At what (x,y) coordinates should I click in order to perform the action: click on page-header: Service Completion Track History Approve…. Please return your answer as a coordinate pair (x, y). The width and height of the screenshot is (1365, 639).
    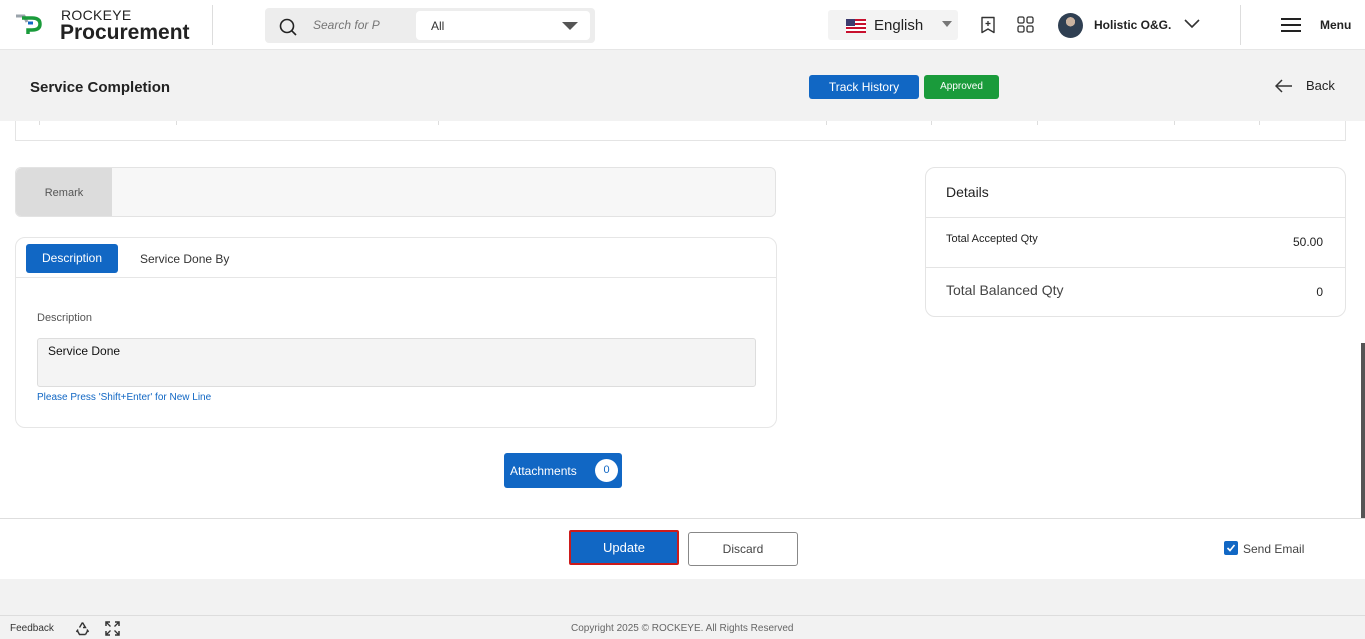
    Looking at the image, I should click on (682, 86).